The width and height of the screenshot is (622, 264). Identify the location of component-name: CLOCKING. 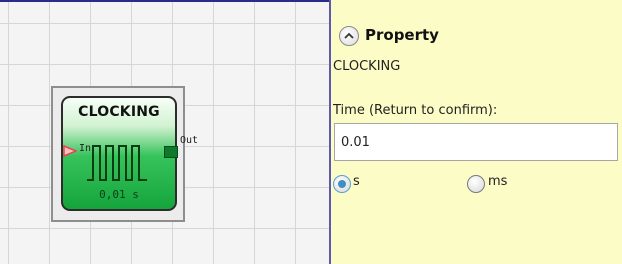
(367, 66).